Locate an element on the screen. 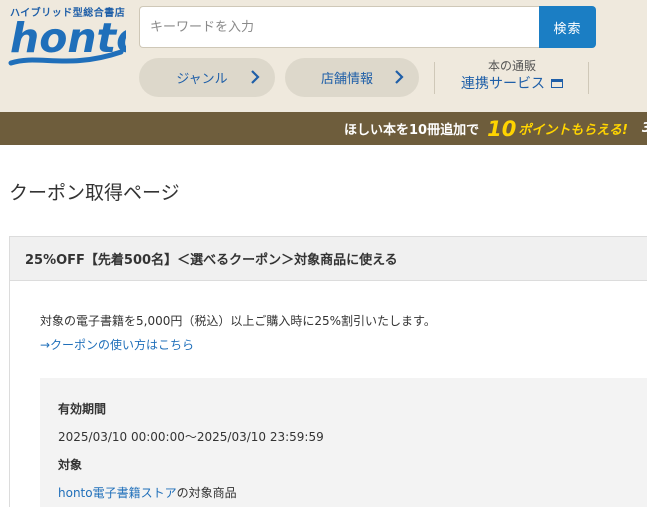 This screenshot has width=647, height=507. coupon-description: 対象の電子書籍を5,000円（税込）以上ご購入時に25%割引いたします。 is located at coordinates (238, 321).